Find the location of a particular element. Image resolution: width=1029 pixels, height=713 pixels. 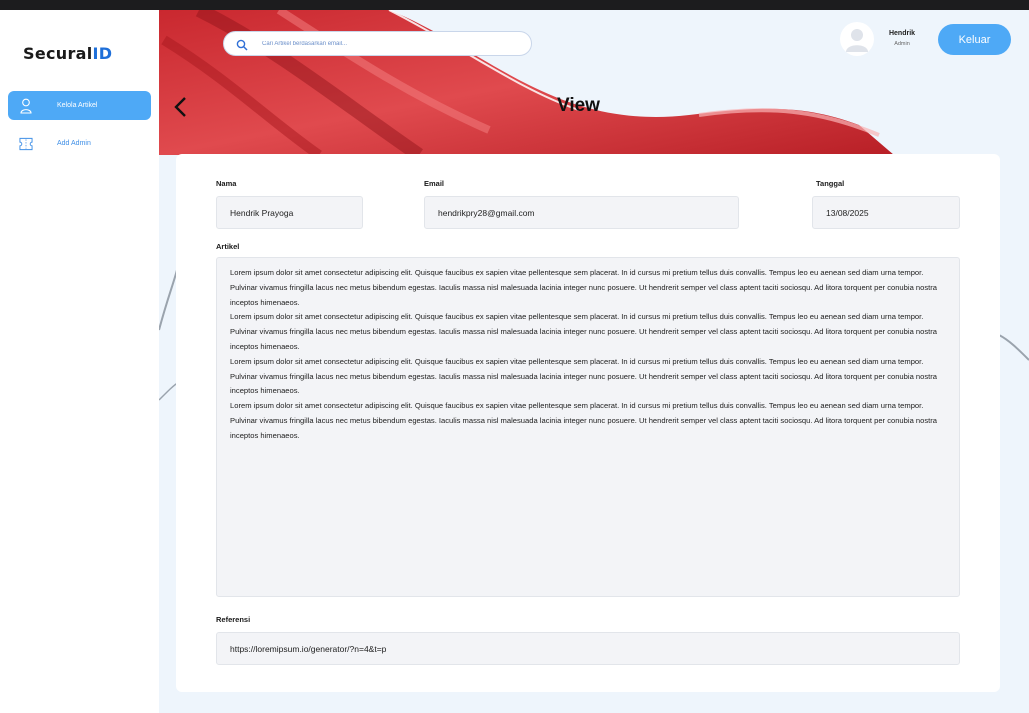

sidebar-item-add-admin: Add Admin is located at coordinates (79, 143).